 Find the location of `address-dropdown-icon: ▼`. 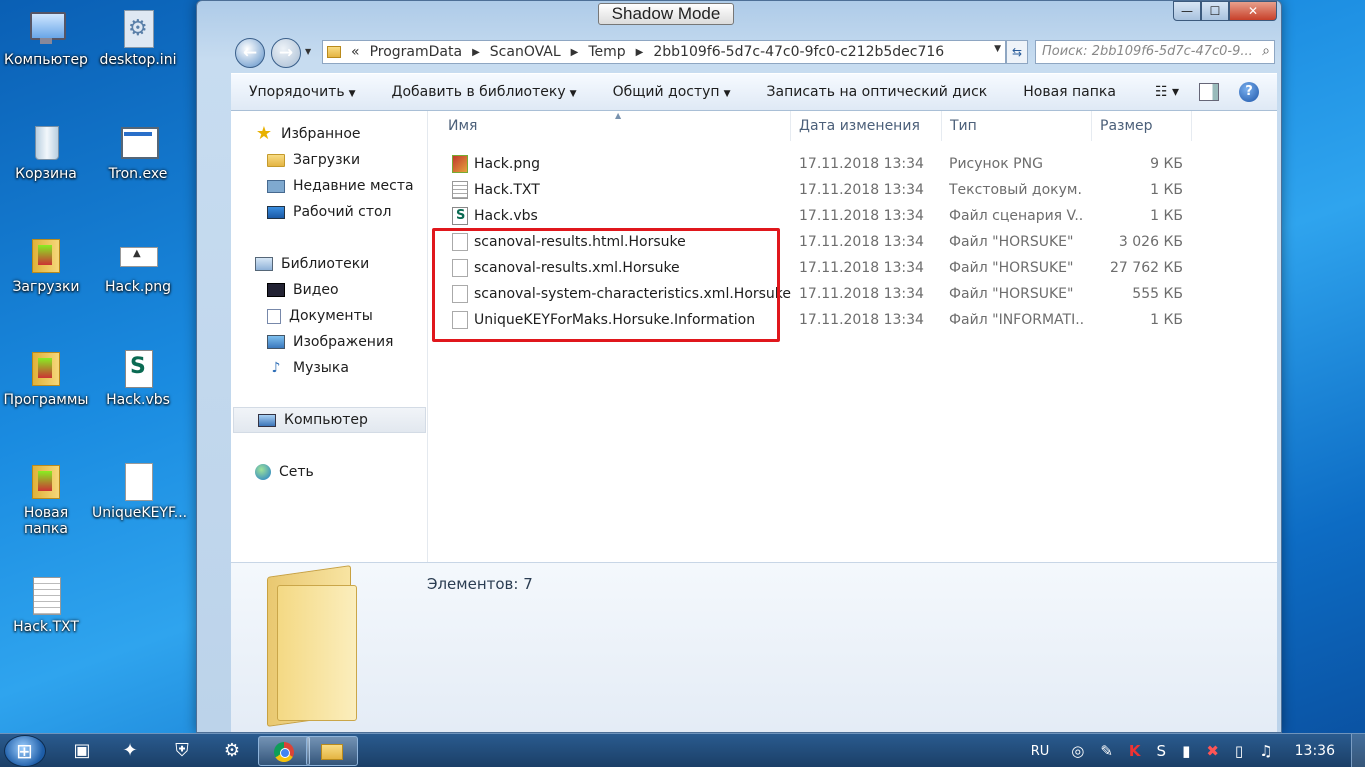

address-dropdown-icon: ▼ is located at coordinates (997, 49).